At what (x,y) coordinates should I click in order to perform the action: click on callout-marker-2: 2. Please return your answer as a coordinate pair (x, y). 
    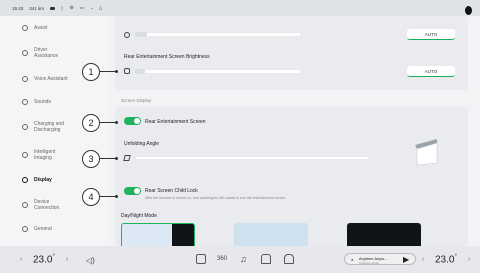
    Looking at the image, I should click on (91, 123).